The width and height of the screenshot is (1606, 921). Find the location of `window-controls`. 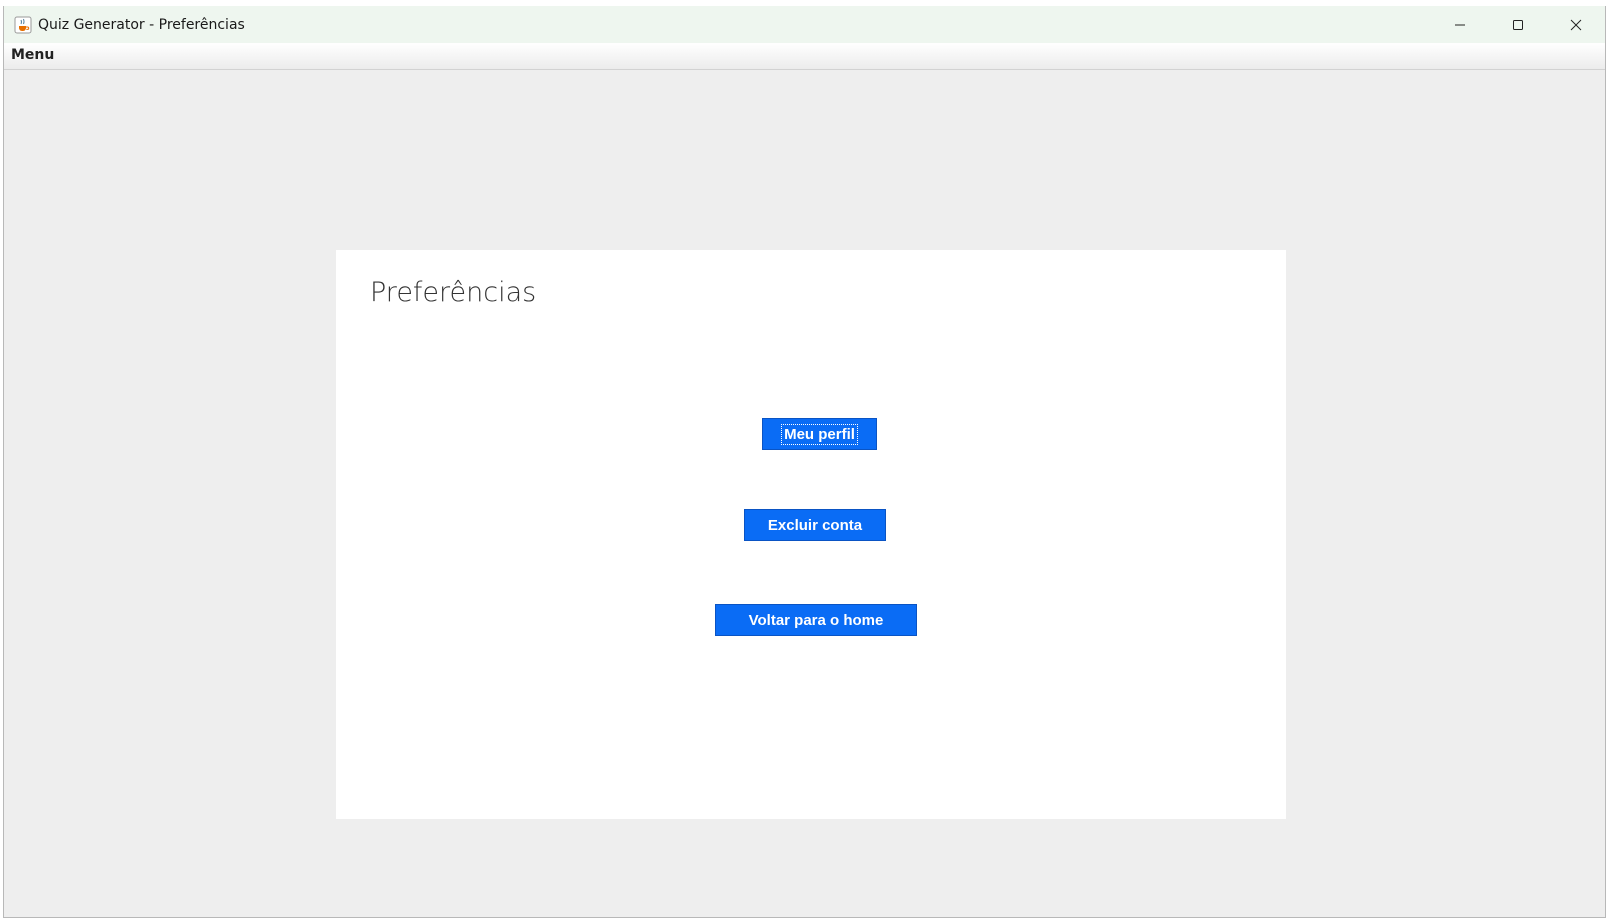

window-controls is located at coordinates (1518, 24).